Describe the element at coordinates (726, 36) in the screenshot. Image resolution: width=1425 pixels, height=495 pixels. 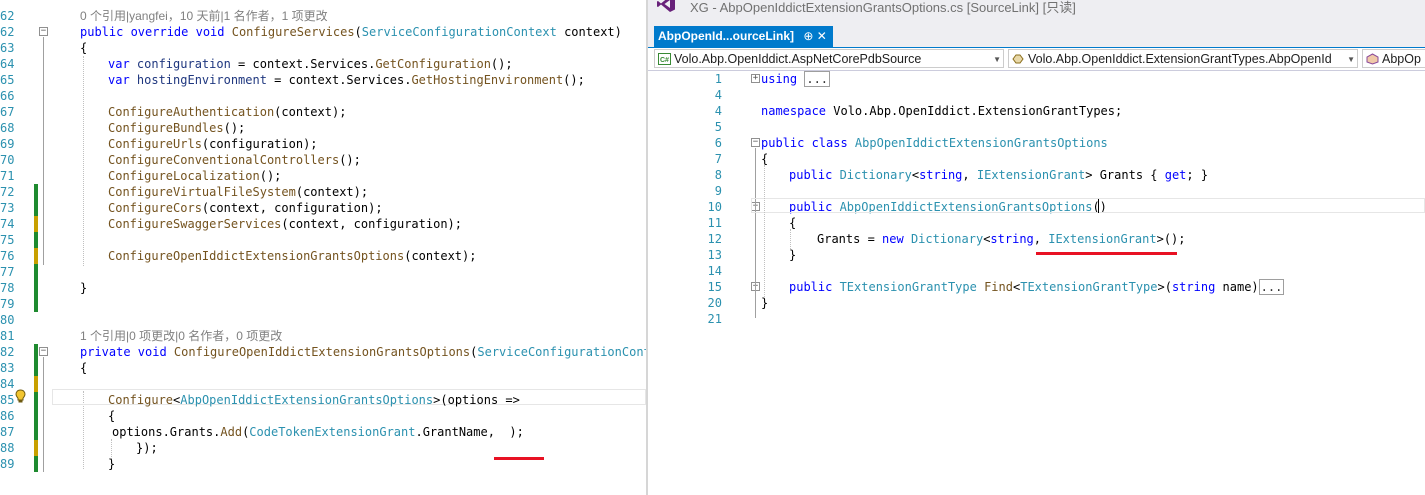
I see `document-tab-label: AbpOpenId...ourceLink]` at that location.